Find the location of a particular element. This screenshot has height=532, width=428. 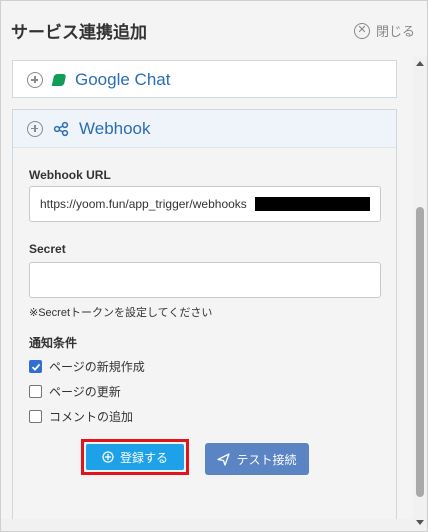

close-icon: ✕ is located at coordinates (361, 30).